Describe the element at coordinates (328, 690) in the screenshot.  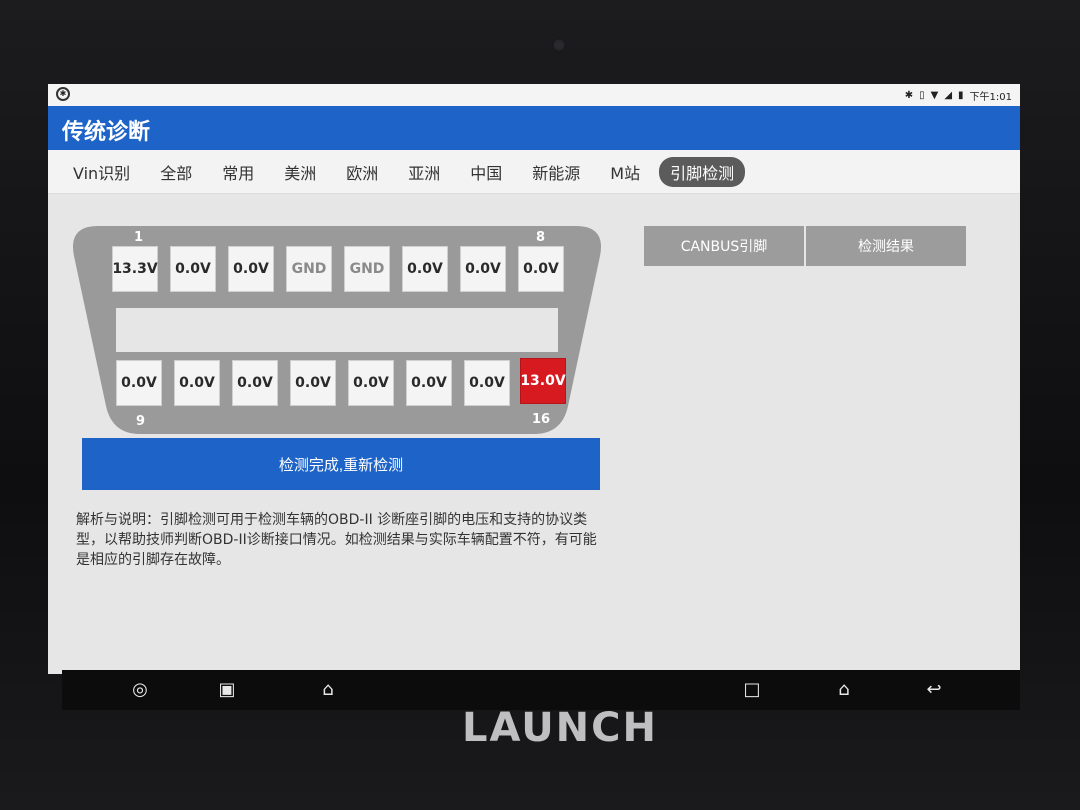
I see `vci-icon: ⌂` at that location.